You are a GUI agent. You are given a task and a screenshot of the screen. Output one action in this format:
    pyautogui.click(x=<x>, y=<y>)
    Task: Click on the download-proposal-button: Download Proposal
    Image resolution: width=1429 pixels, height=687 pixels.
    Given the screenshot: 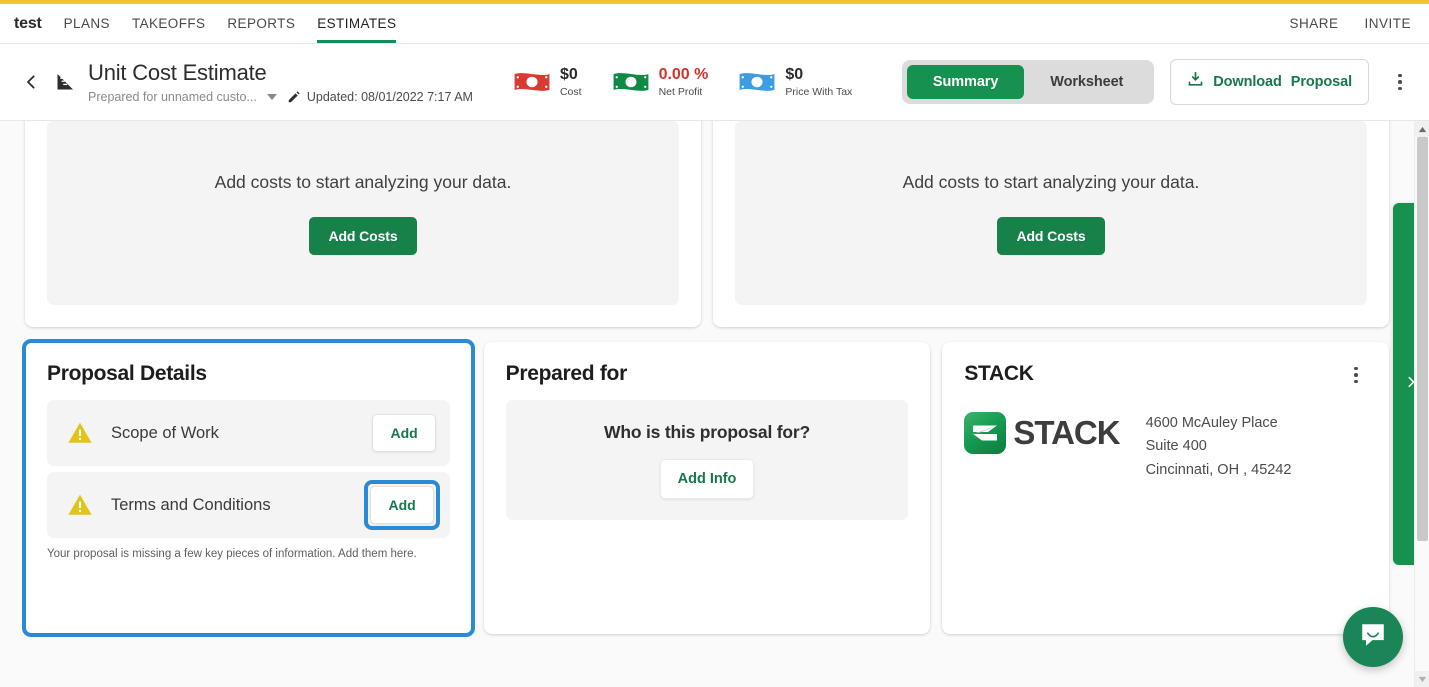 What is the action you would take?
    pyautogui.click(x=1269, y=82)
    